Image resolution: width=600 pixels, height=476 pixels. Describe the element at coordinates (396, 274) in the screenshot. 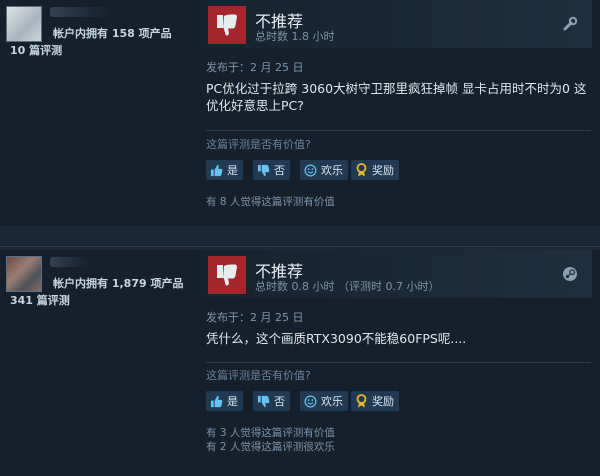

I see `review-header: 不推荐 总时数 0.8 小时 （评测时 0.7 小时）` at that location.